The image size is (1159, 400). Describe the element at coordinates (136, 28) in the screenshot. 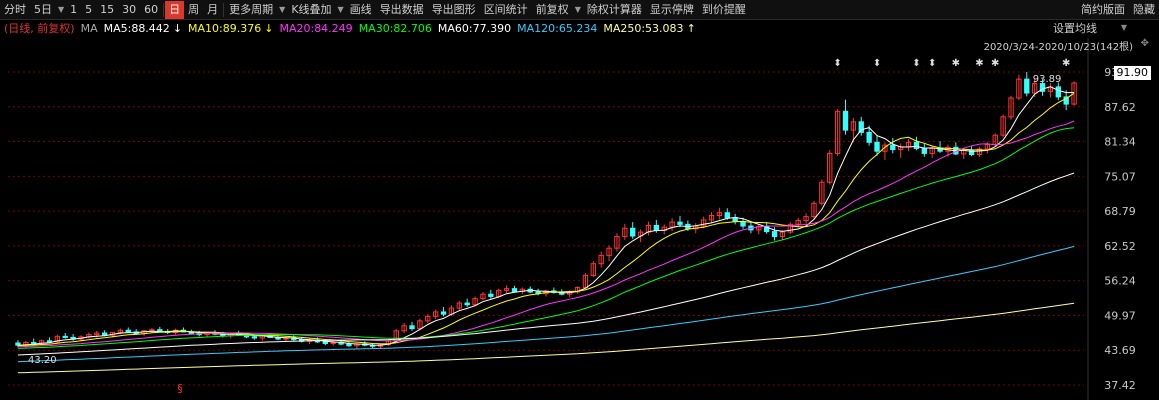

I see `ma5-value: MA5:88.442` at that location.